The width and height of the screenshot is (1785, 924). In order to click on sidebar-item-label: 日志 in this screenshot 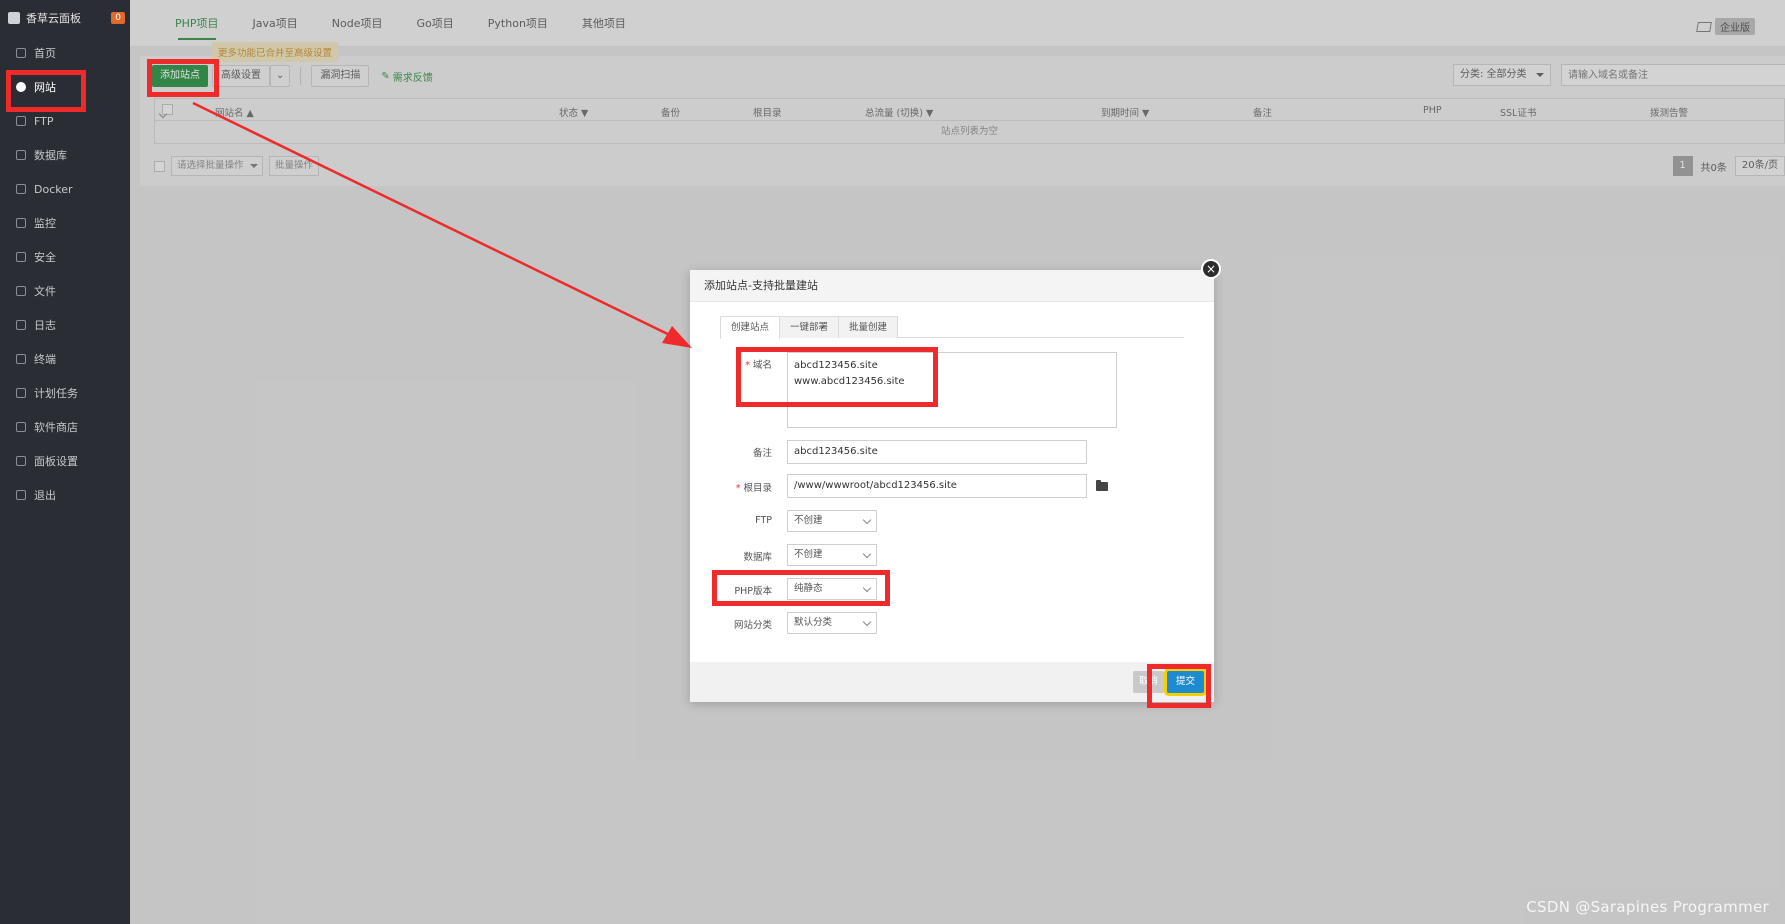, I will do `click(45, 325)`.